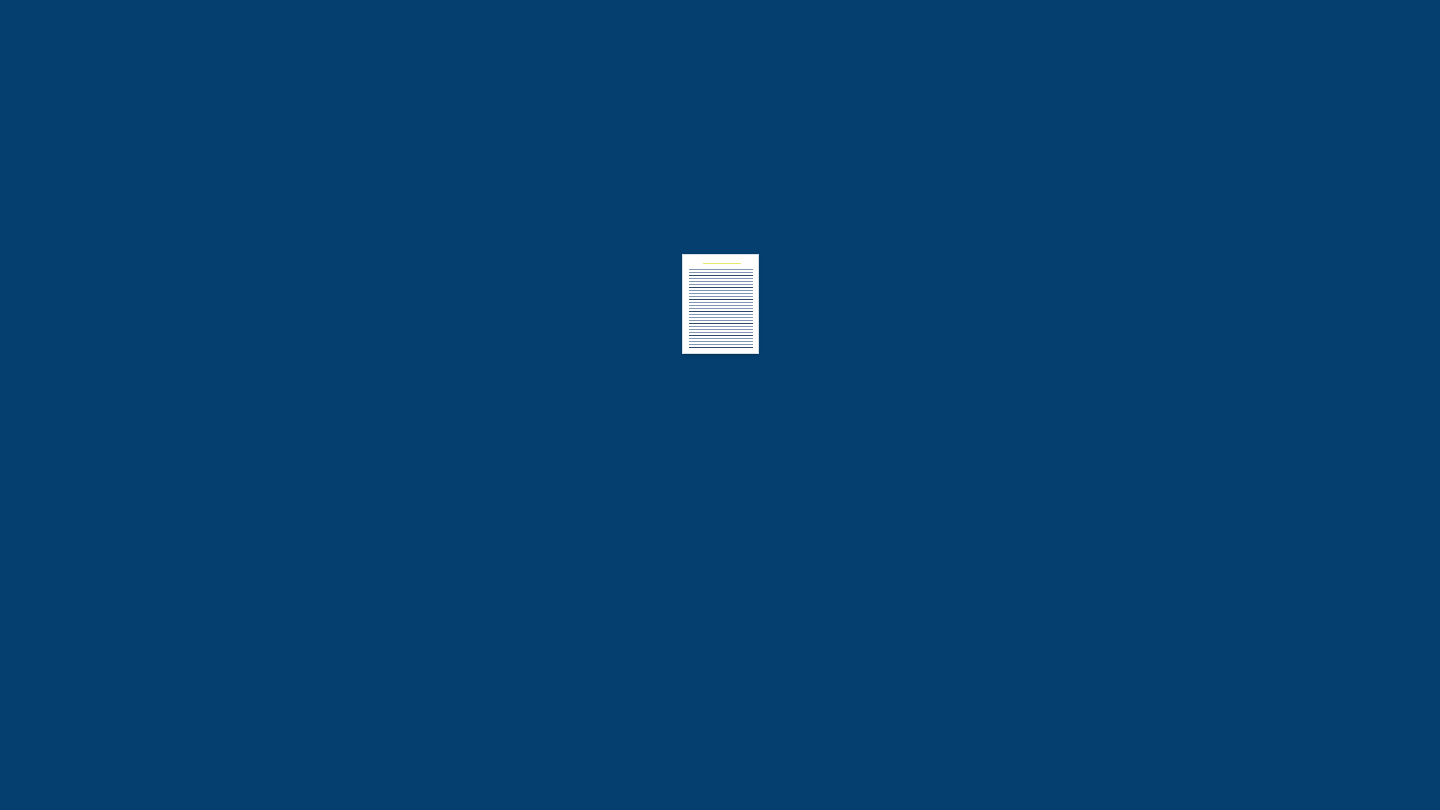  I want to click on document-title-highlight, so click(722, 263).